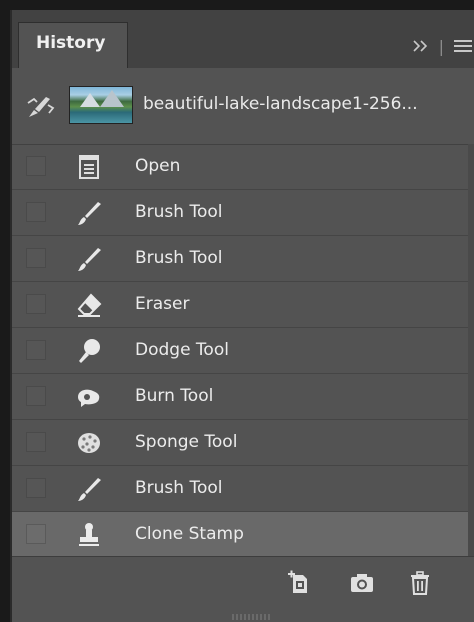 The image size is (474, 622). I want to click on sponge-icon, so click(89, 443).